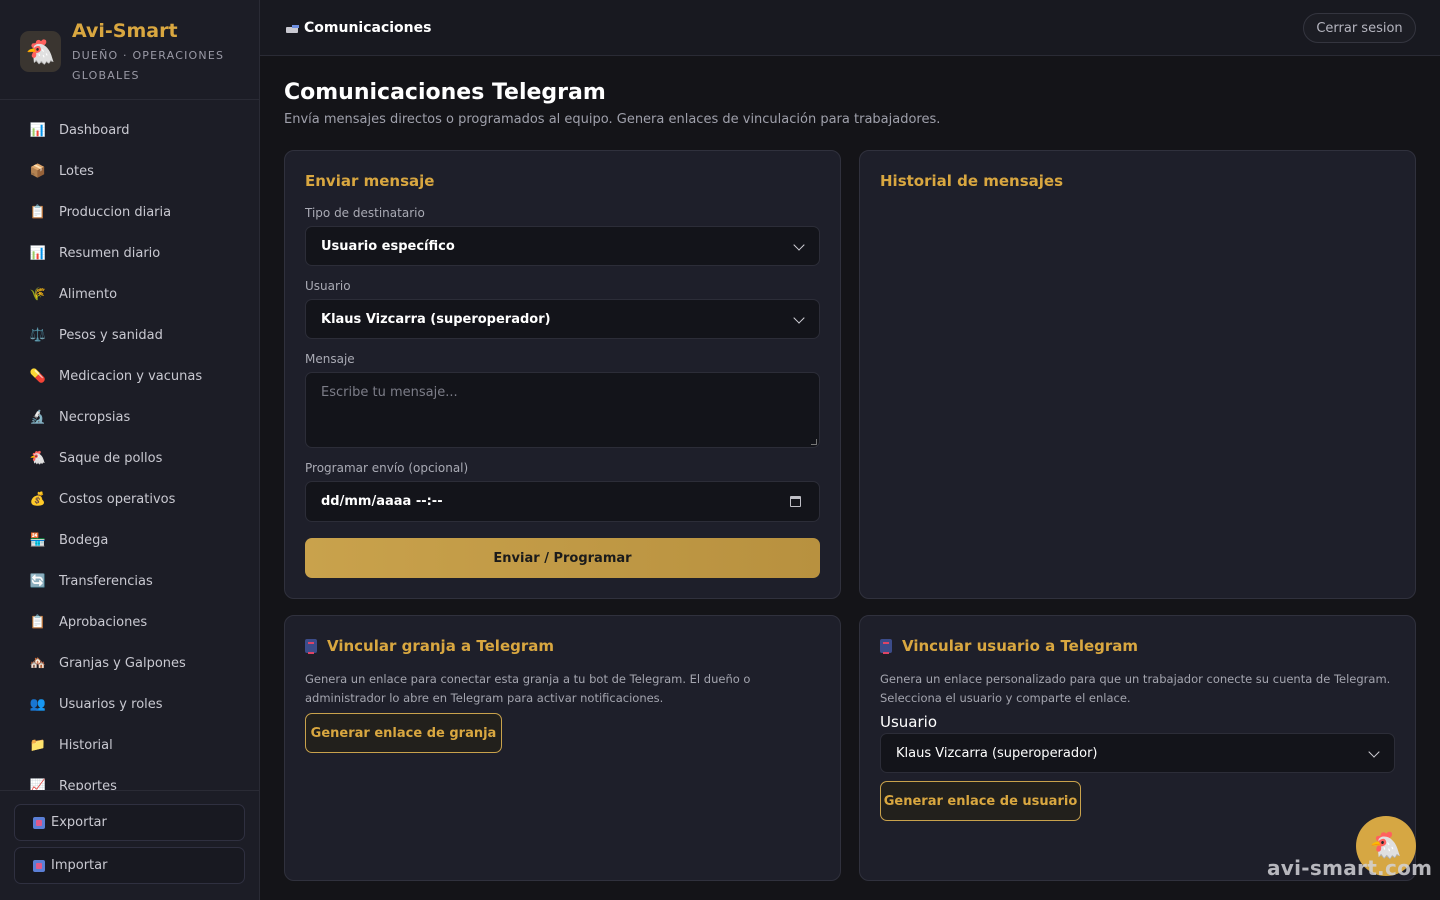 The width and height of the screenshot is (1440, 900). I want to click on microscope-icon: 🔬, so click(38, 417).